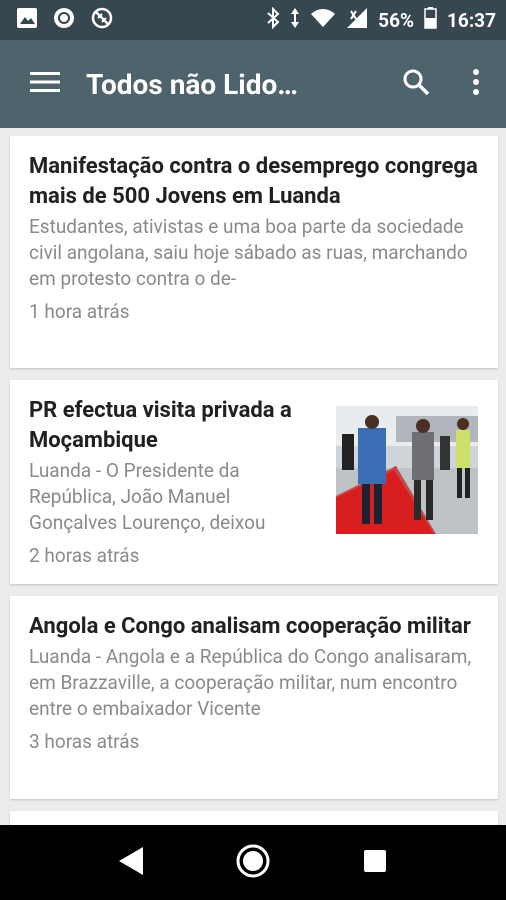  What do you see at coordinates (295, 20) in the screenshot?
I see `data-transfer-icon` at bounding box center [295, 20].